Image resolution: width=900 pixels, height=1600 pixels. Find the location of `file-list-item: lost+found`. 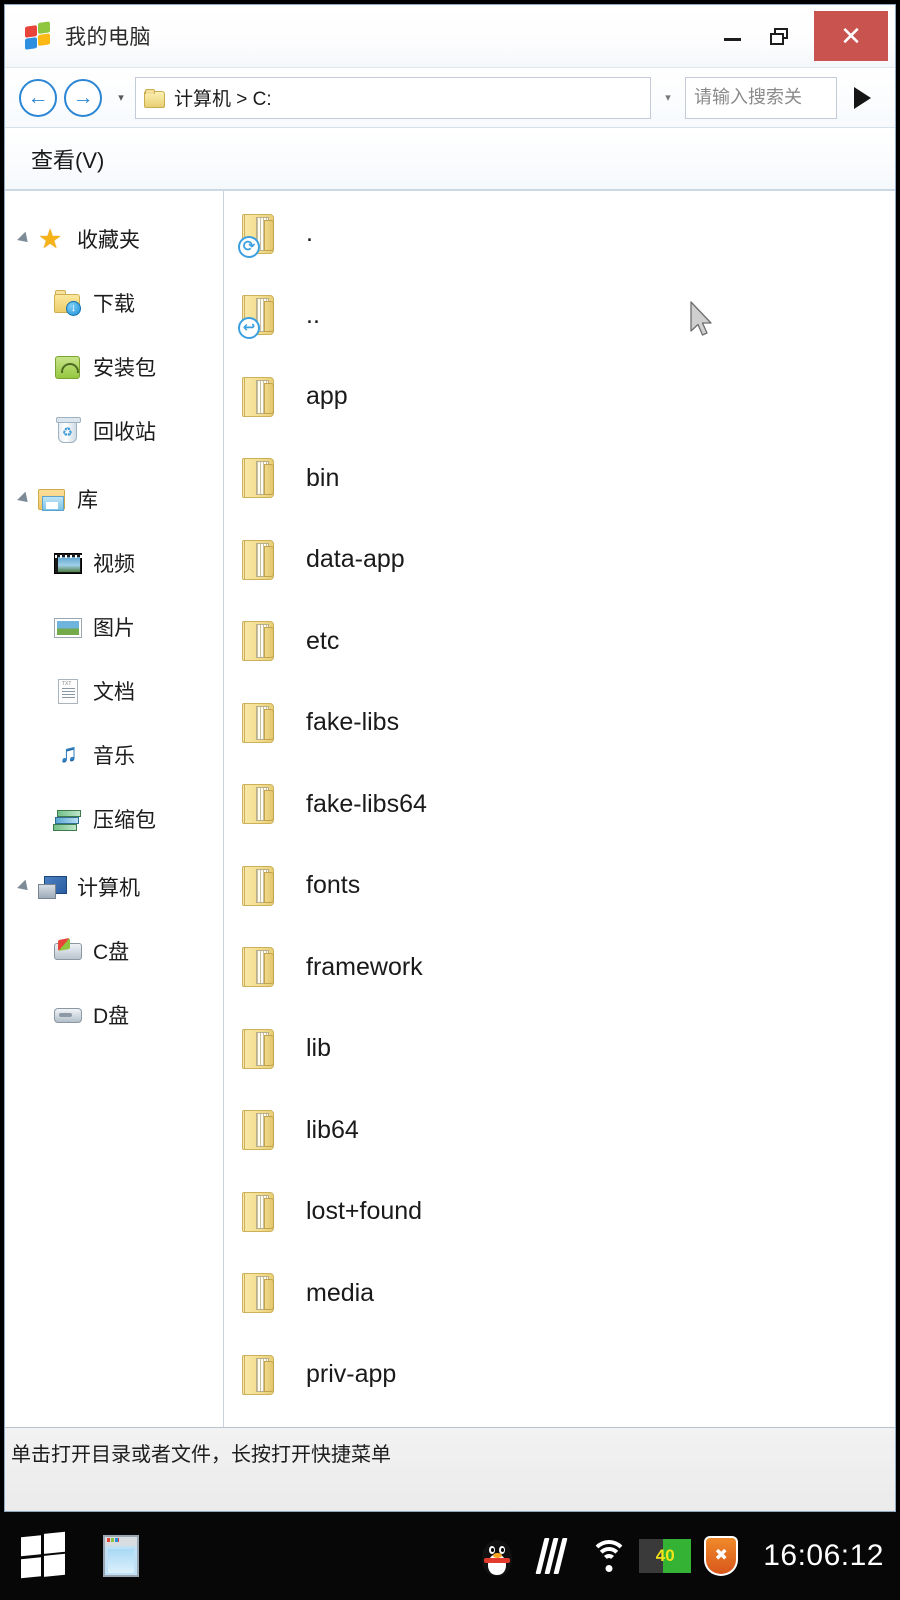

file-list-item: lost+found is located at coordinates (559, 1212).